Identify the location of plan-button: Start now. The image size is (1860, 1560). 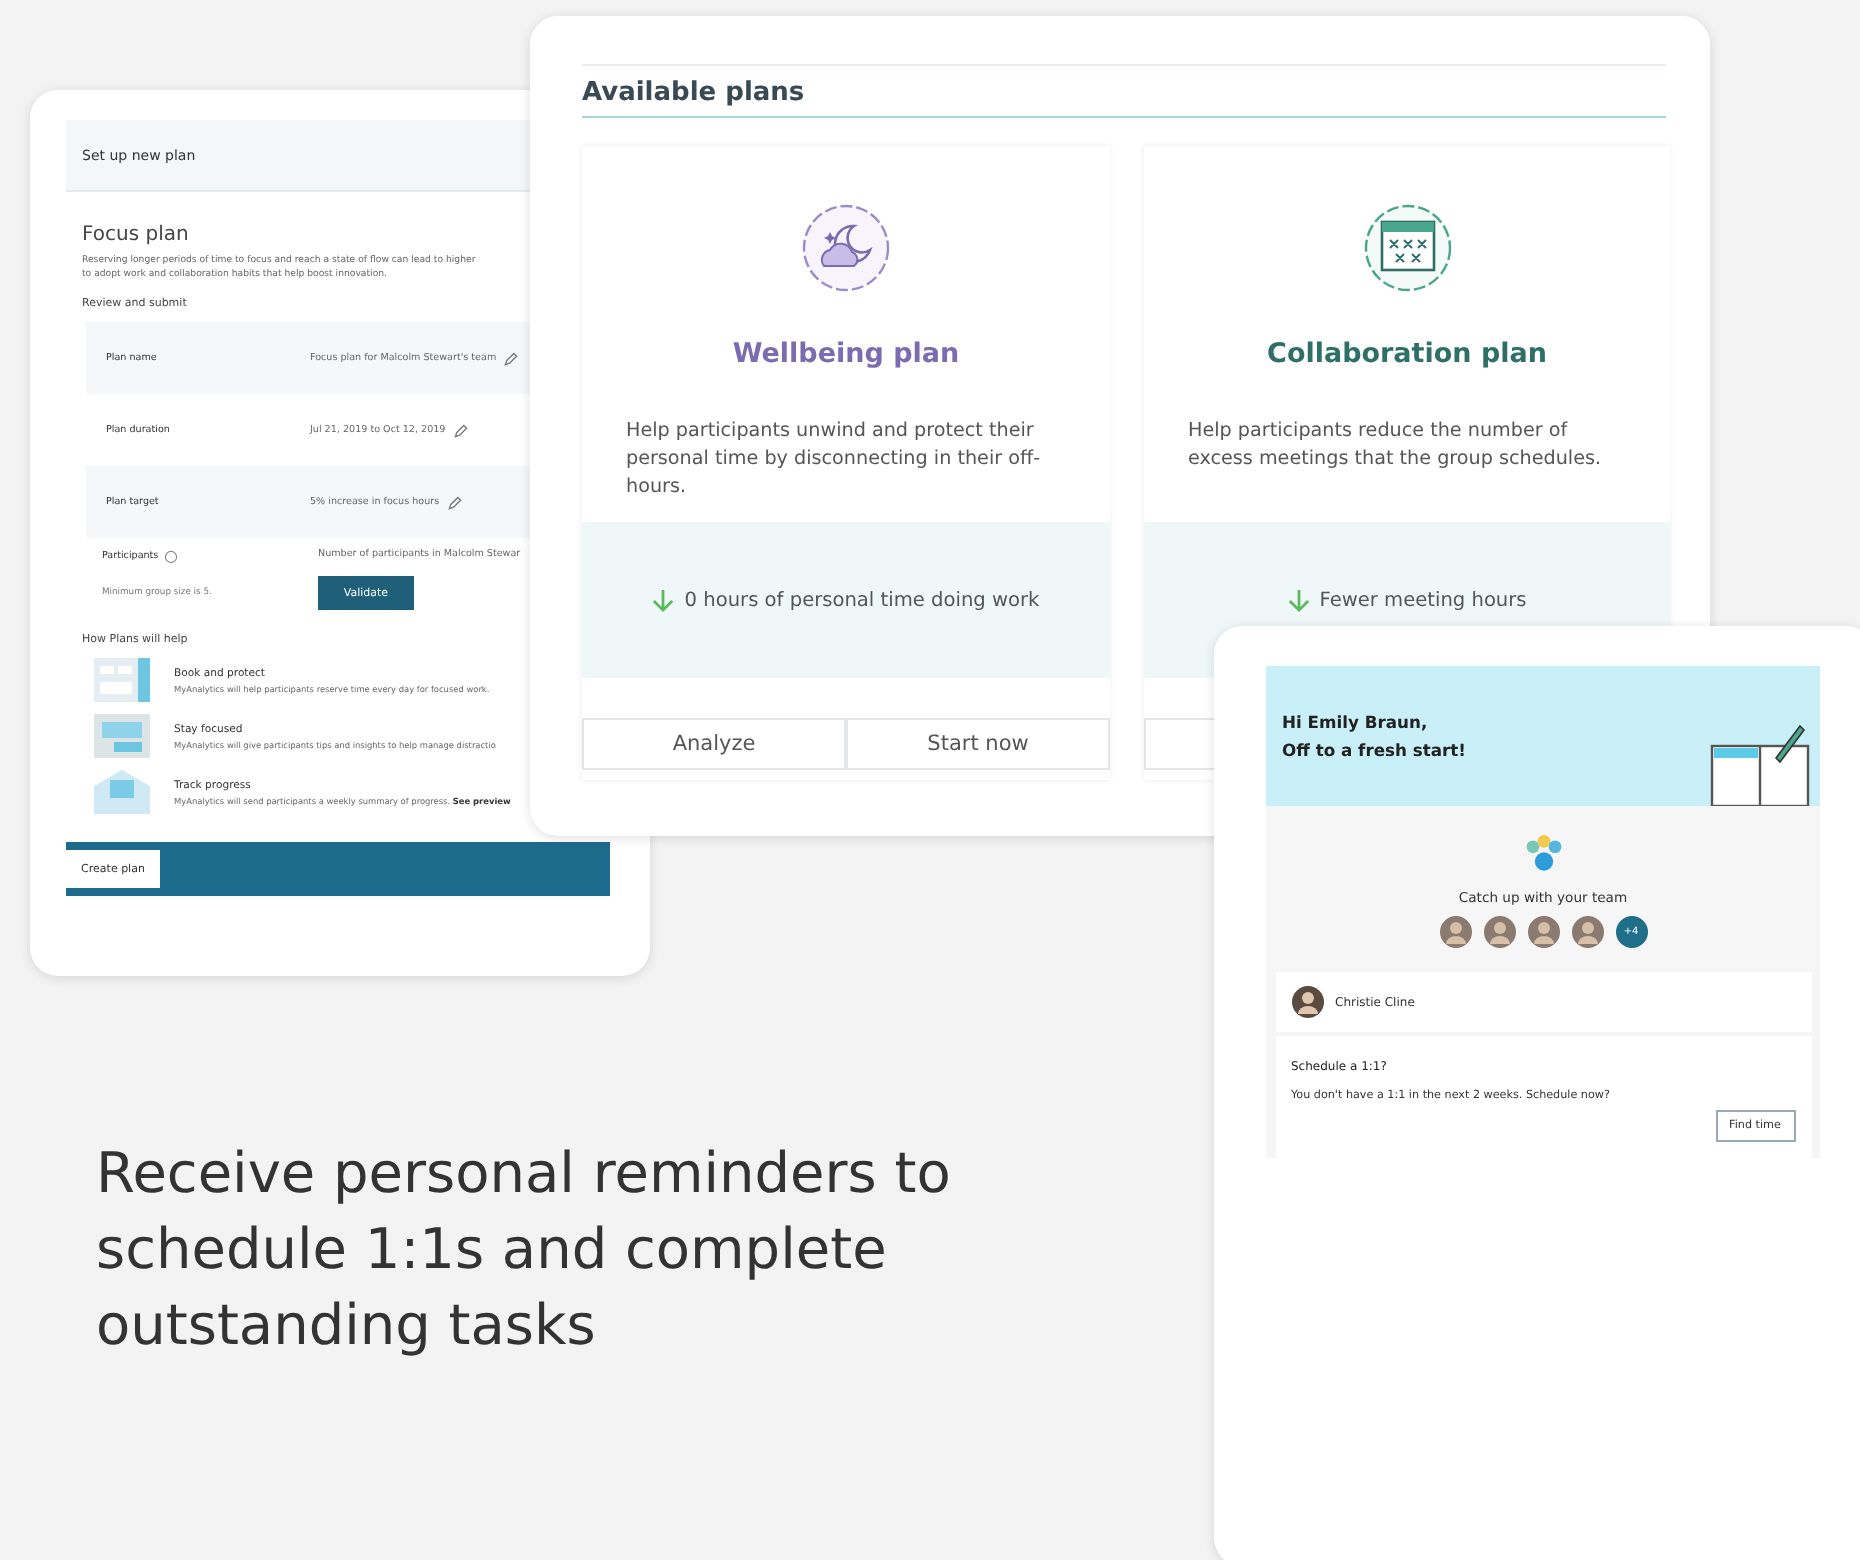
(978, 744).